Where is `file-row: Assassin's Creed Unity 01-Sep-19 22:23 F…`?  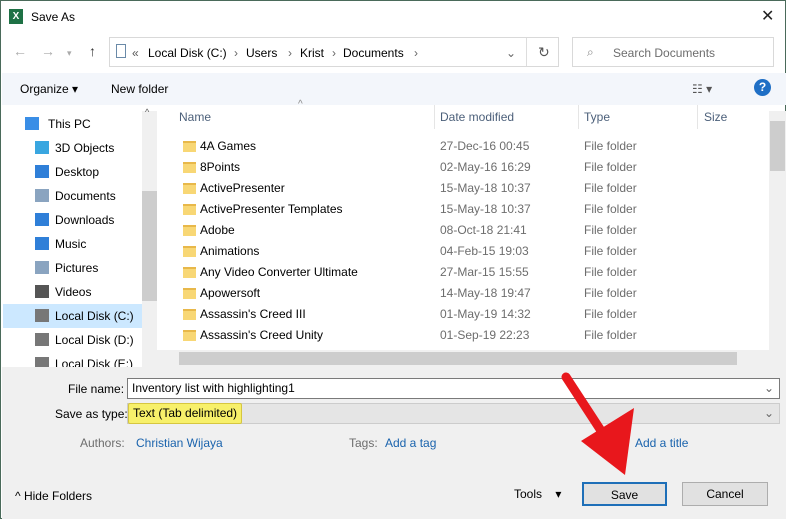
file-row: Assassin's Creed Unity 01-Sep-19 22:23 F… is located at coordinates (470, 335).